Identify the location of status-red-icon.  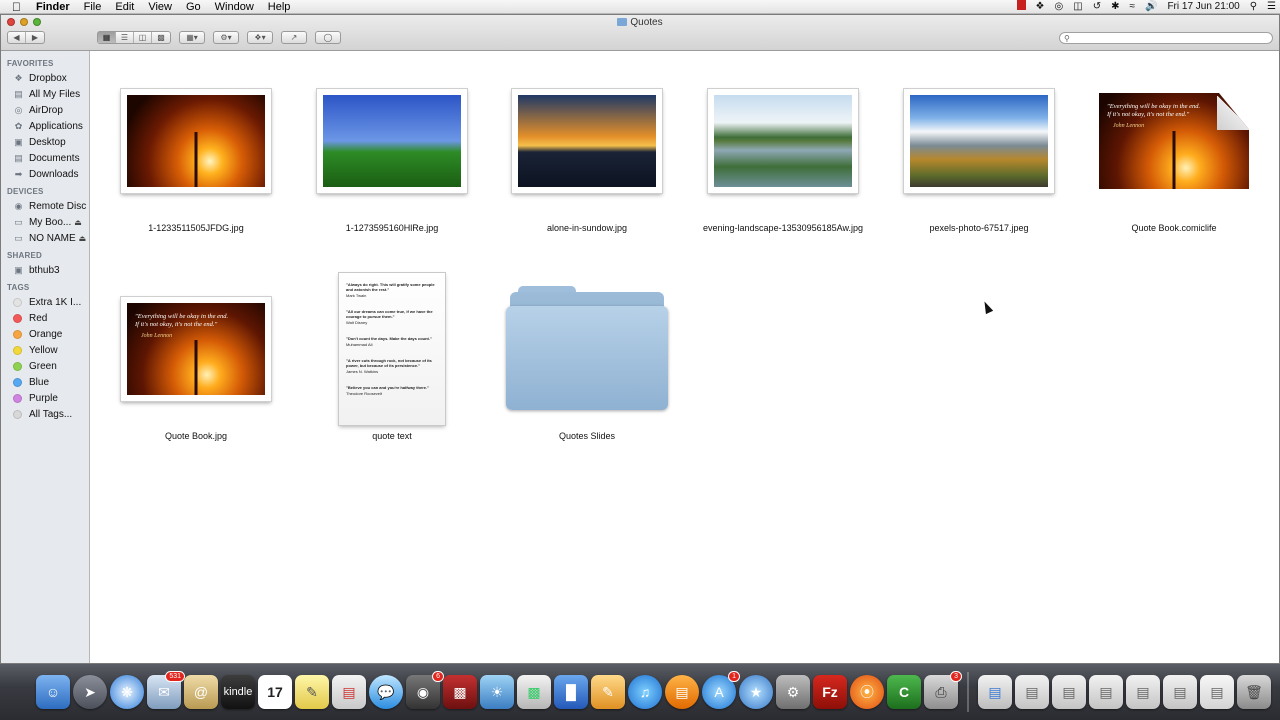
(1021, 7).